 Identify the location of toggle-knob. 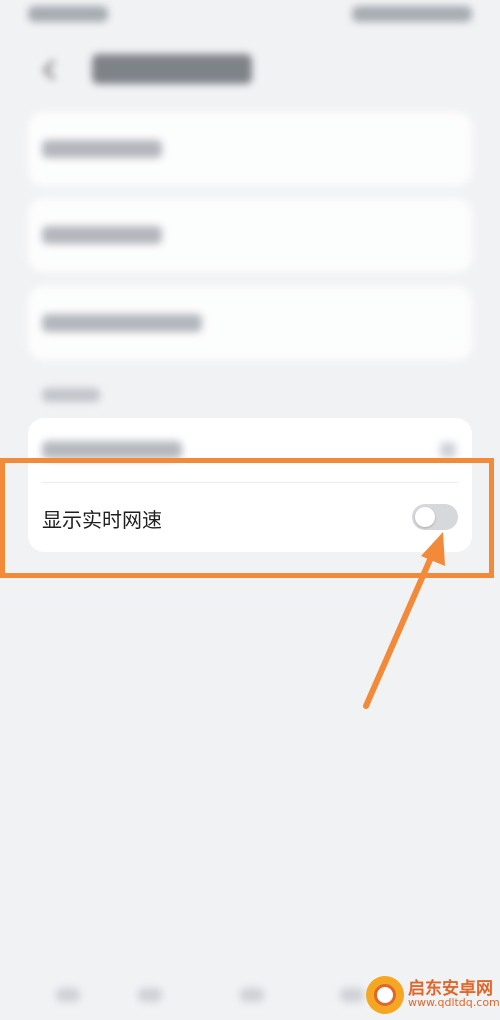
(425, 517).